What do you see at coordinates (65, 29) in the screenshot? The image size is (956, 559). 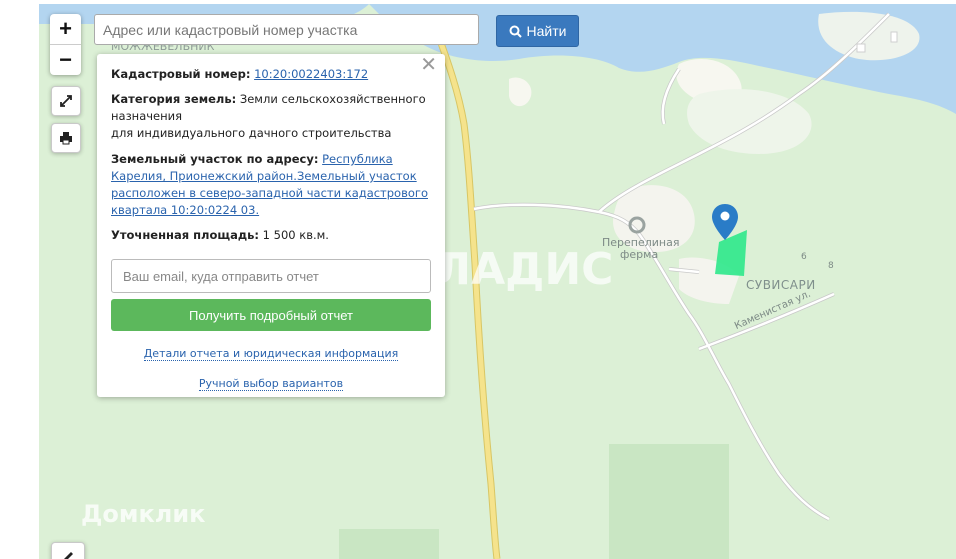 I see `zoom-in-button: +` at bounding box center [65, 29].